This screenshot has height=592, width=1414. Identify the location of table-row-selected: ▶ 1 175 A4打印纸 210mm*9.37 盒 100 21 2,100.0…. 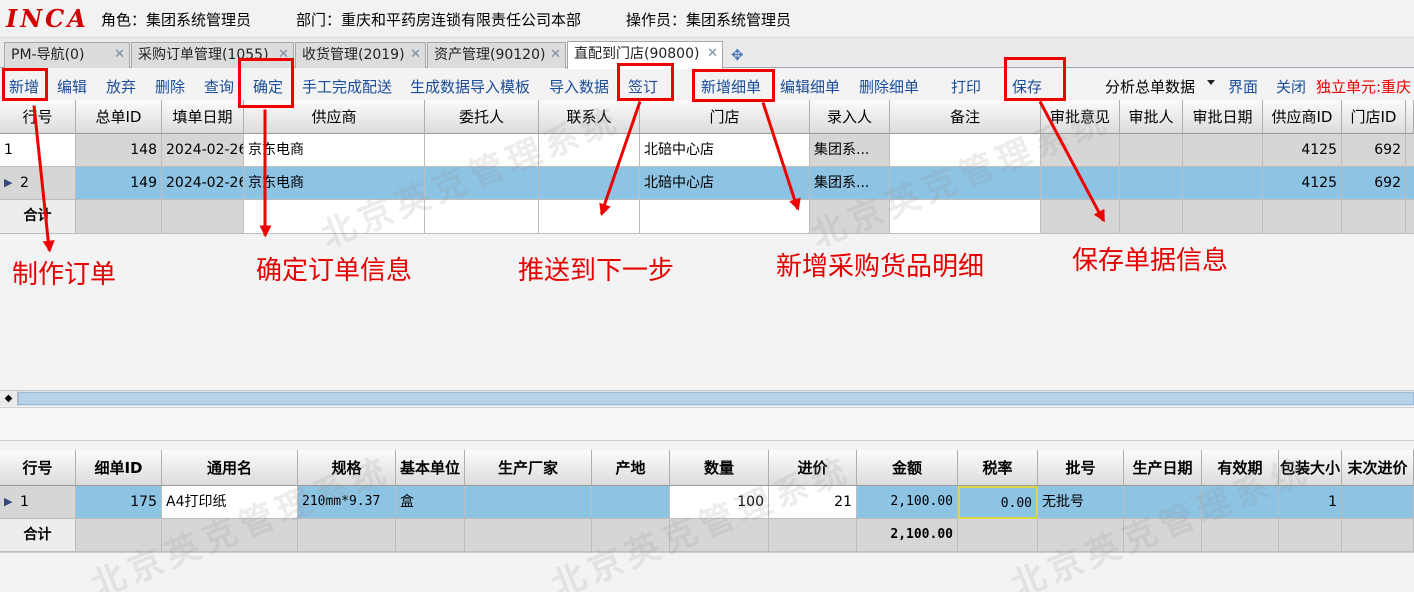
(707, 502).